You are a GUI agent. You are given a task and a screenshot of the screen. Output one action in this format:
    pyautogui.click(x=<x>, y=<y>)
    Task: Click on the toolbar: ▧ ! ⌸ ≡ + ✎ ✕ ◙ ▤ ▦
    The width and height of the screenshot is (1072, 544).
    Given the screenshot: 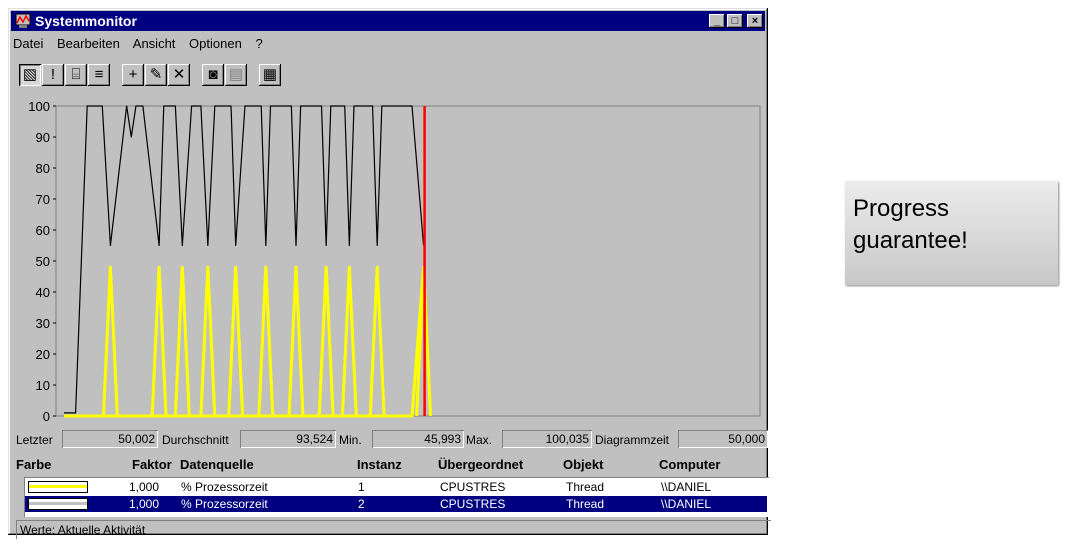 What is the action you would take?
    pyautogui.click(x=388, y=74)
    